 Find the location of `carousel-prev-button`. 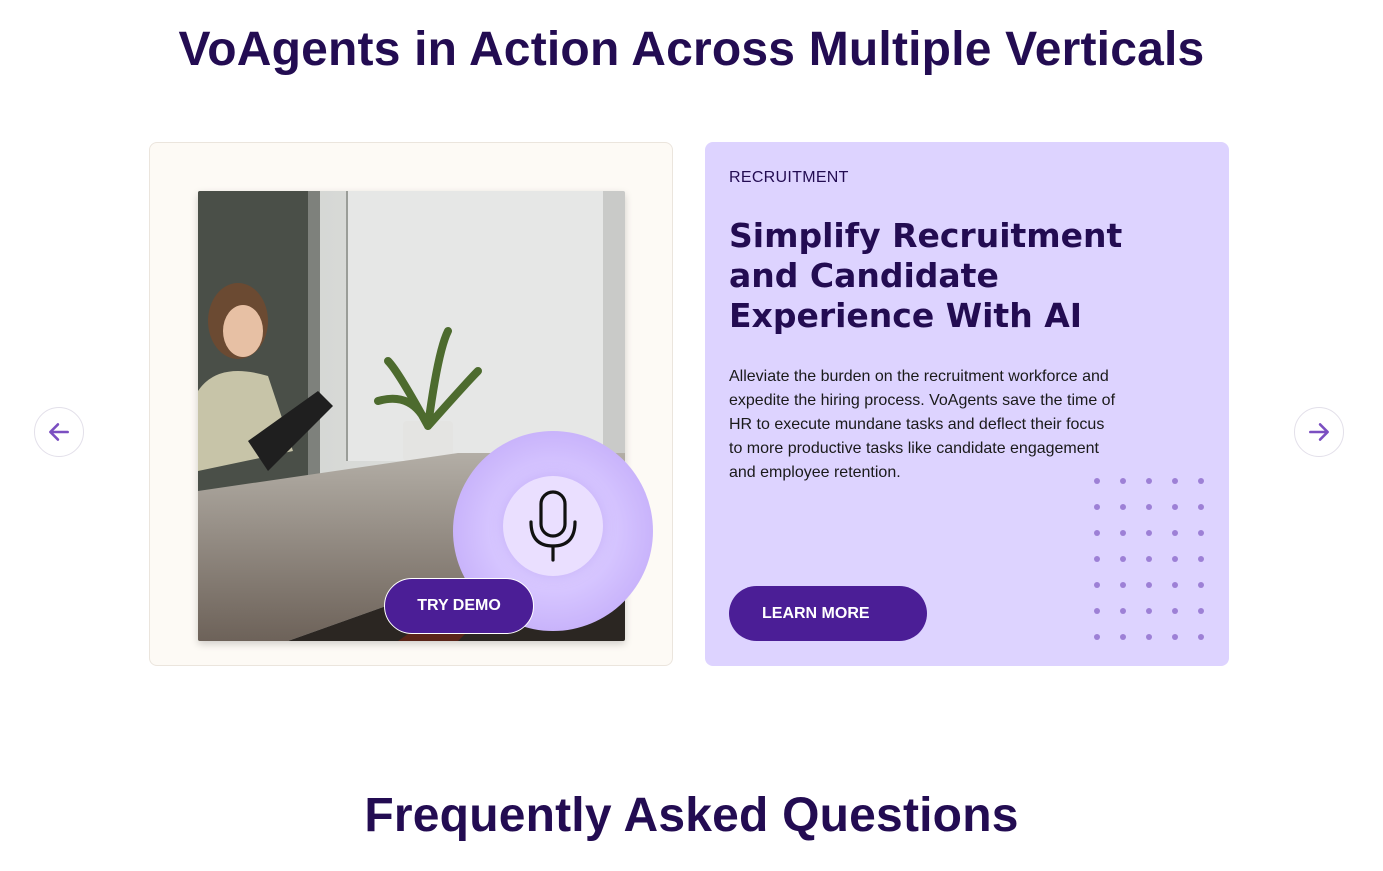

carousel-prev-button is located at coordinates (59, 432).